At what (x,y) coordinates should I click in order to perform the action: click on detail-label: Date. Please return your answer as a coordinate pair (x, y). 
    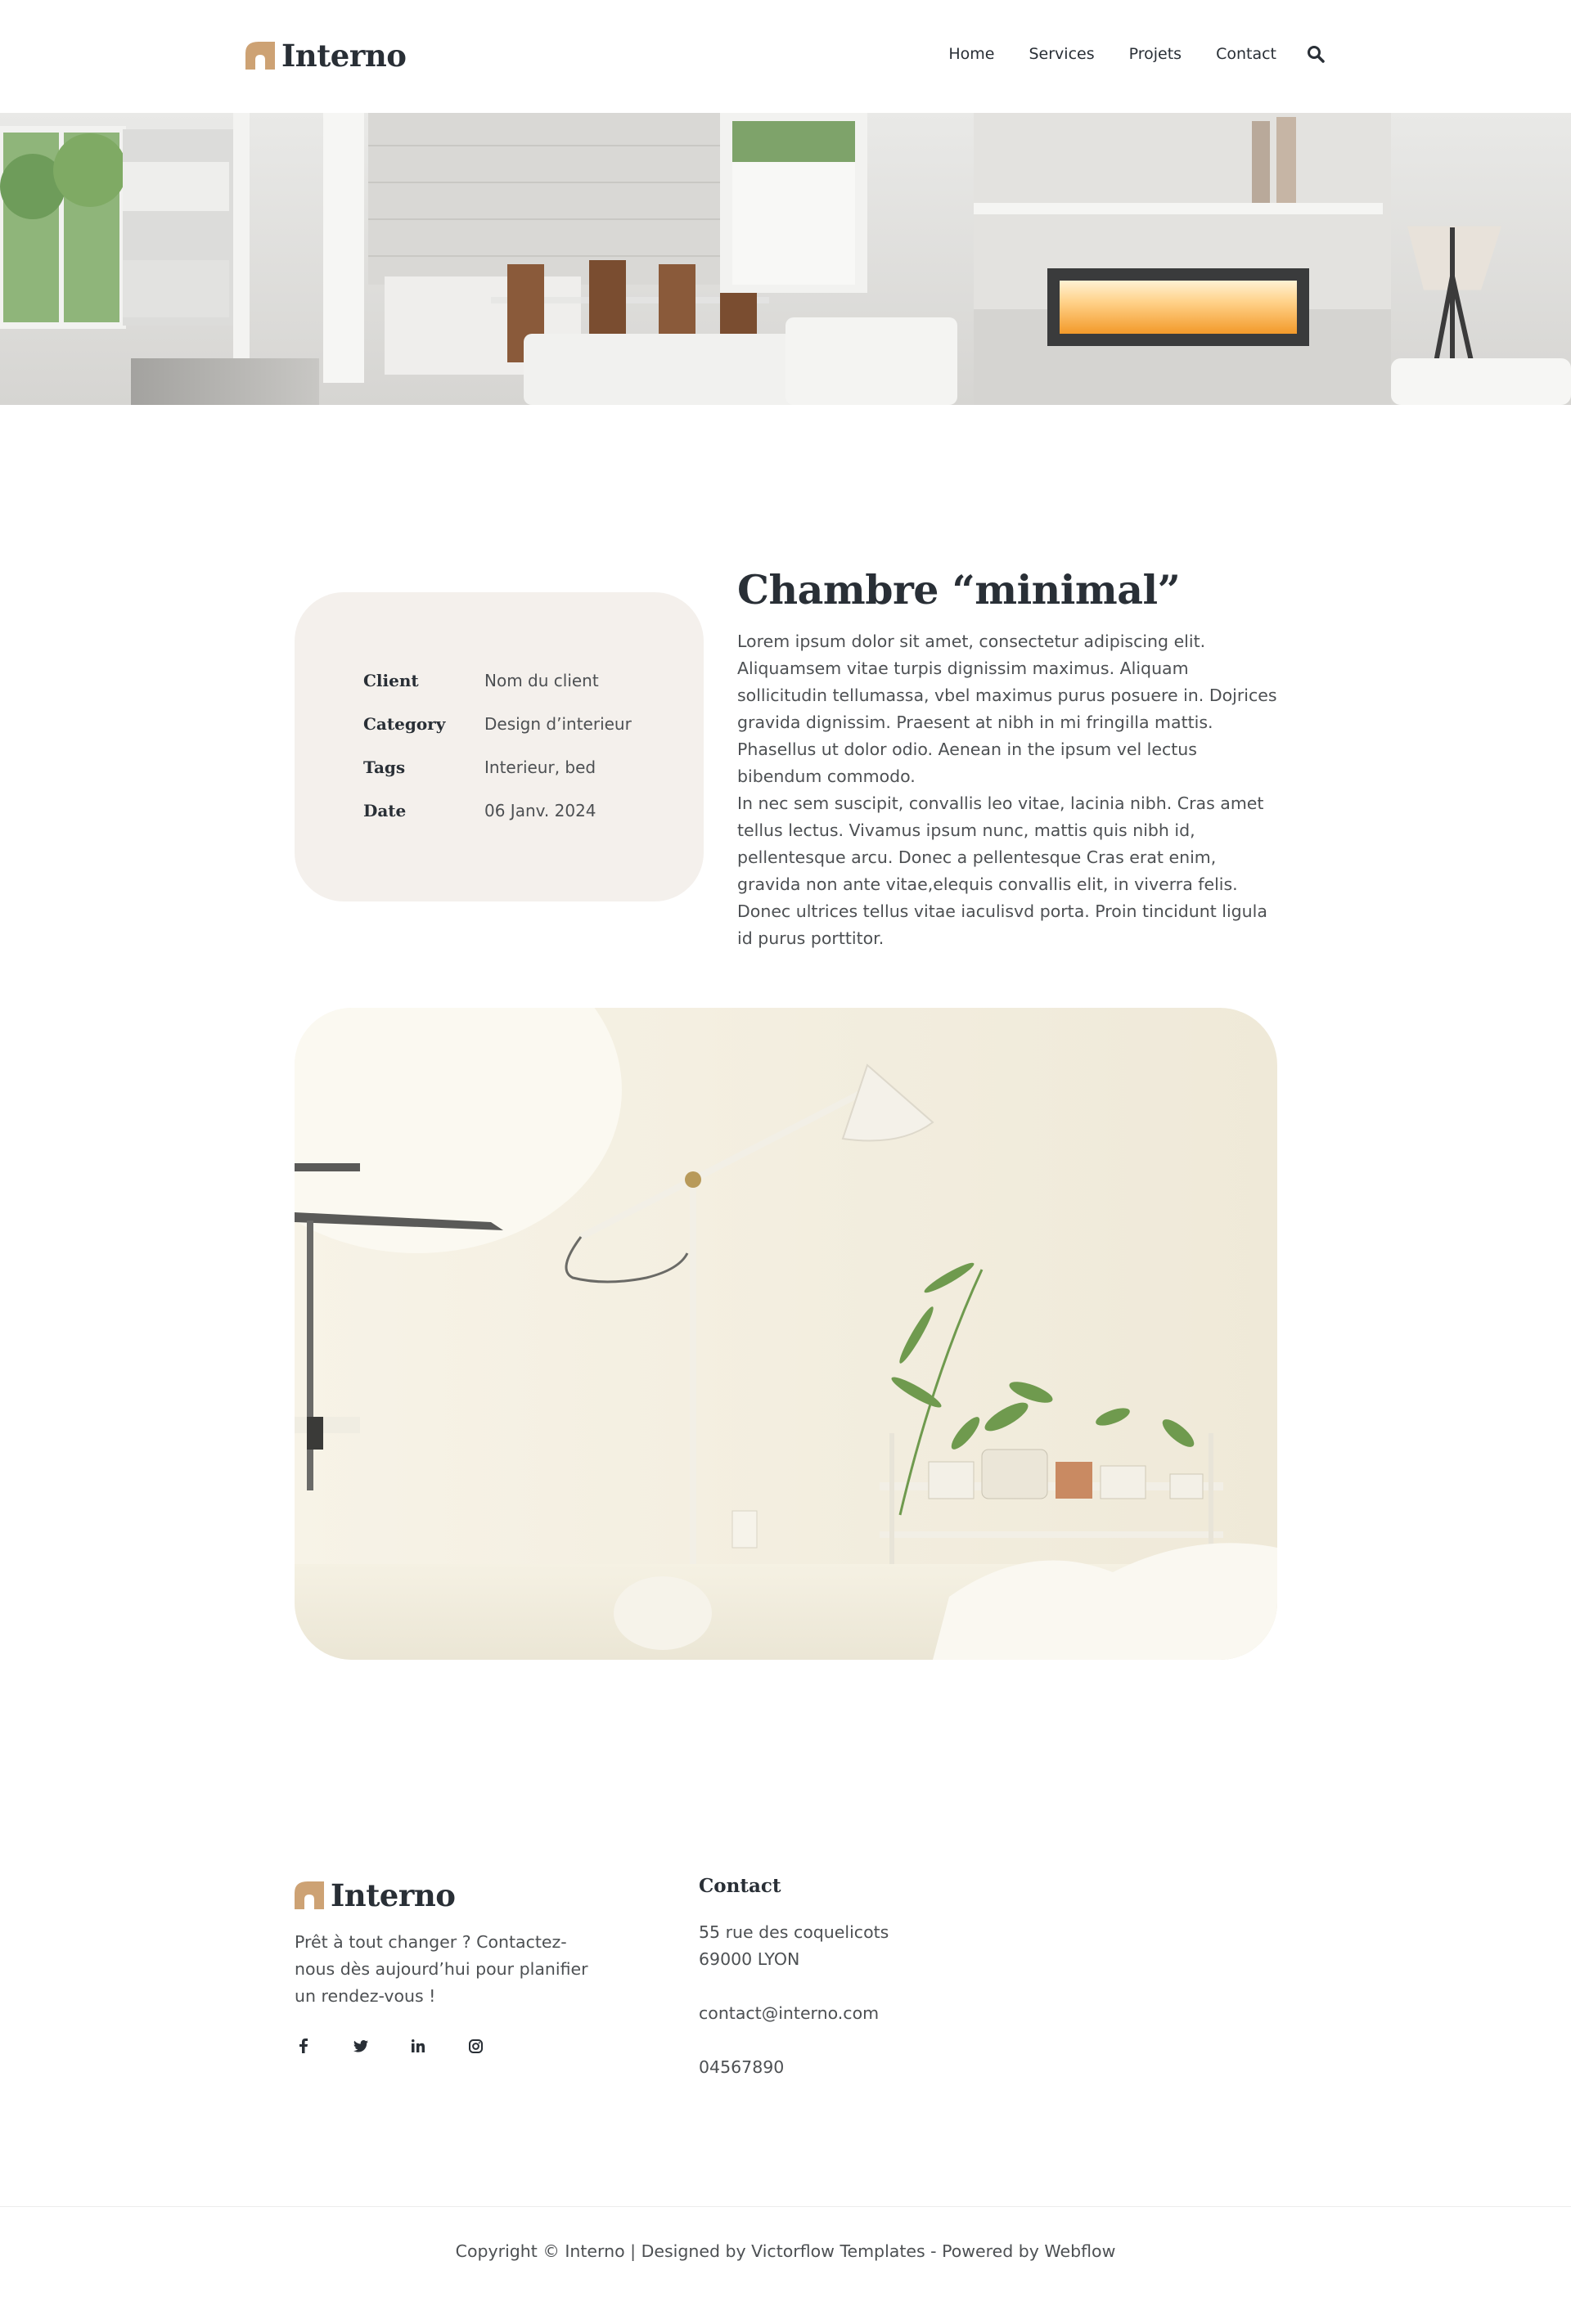
    Looking at the image, I should click on (385, 810).